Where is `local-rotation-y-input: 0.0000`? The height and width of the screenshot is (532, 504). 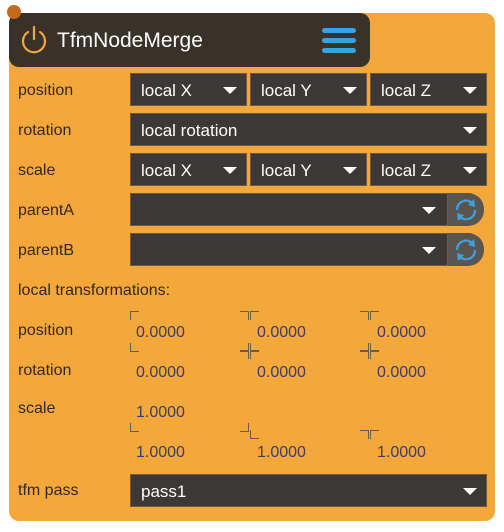 local-rotation-y-input: 0.0000 is located at coordinates (281, 373).